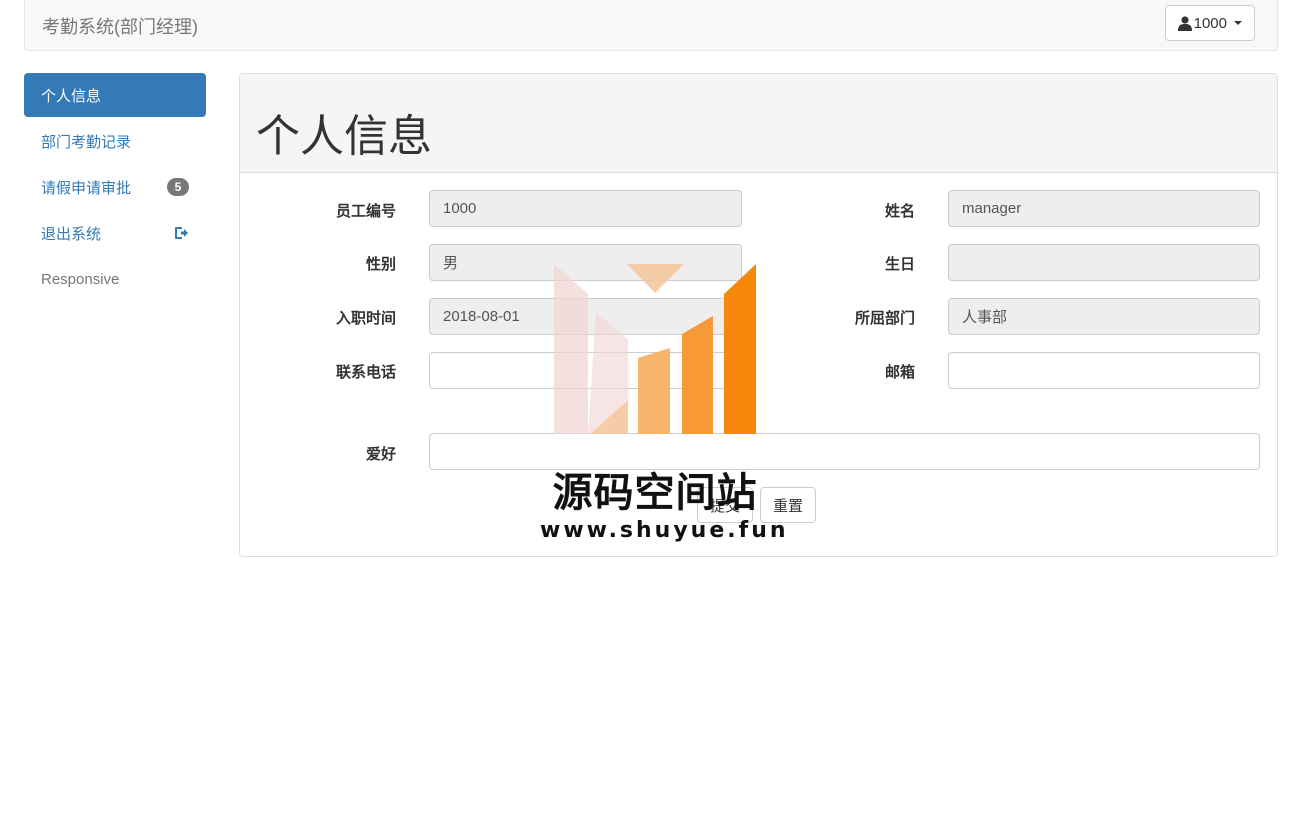 The image size is (1310, 813). I want to click on sidebar-item-label: 个人信息, so click(71, 96).